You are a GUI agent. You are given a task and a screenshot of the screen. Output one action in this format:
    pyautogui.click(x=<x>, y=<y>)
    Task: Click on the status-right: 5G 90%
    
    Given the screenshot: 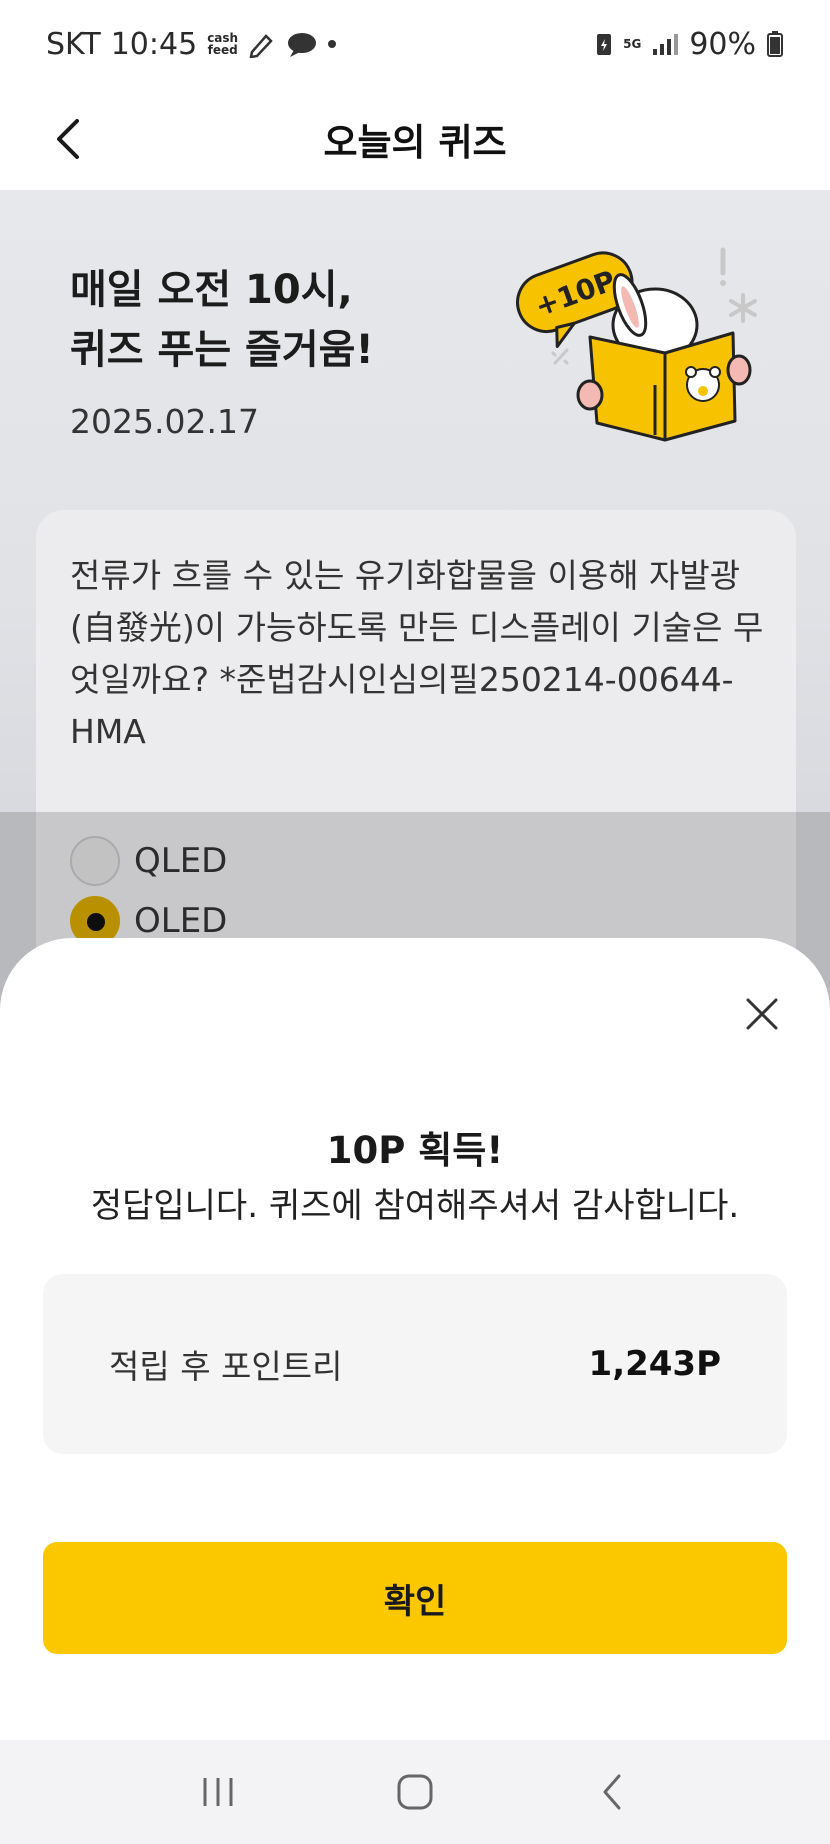 What is the action you would take?
    pyautogui.click(x=689, y=44)
    